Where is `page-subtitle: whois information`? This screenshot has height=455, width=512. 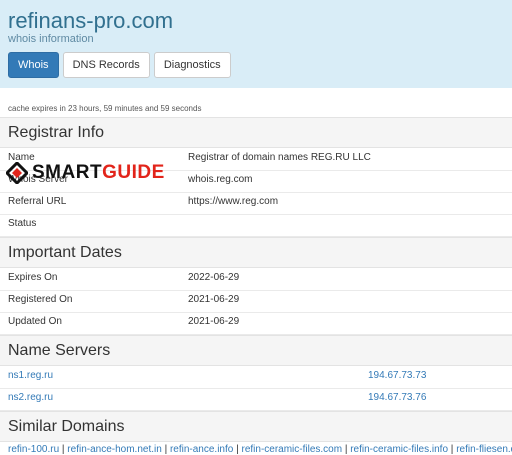
page-subtitle: whois information is located at coordinates (51, 39).